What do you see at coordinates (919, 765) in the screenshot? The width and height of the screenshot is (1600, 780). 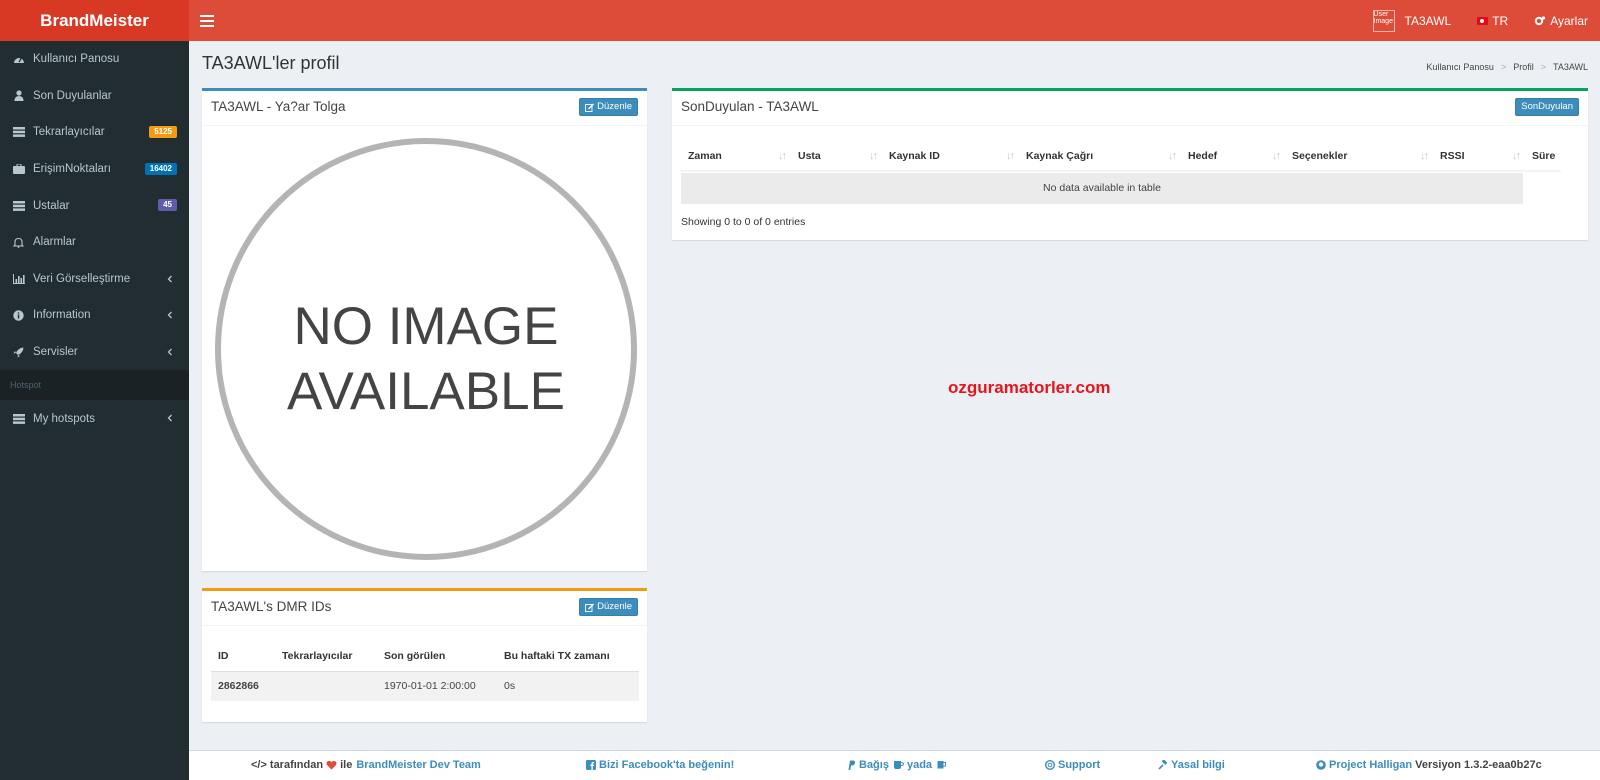 I see `or-text: yada` at bounding box center [919, 765].